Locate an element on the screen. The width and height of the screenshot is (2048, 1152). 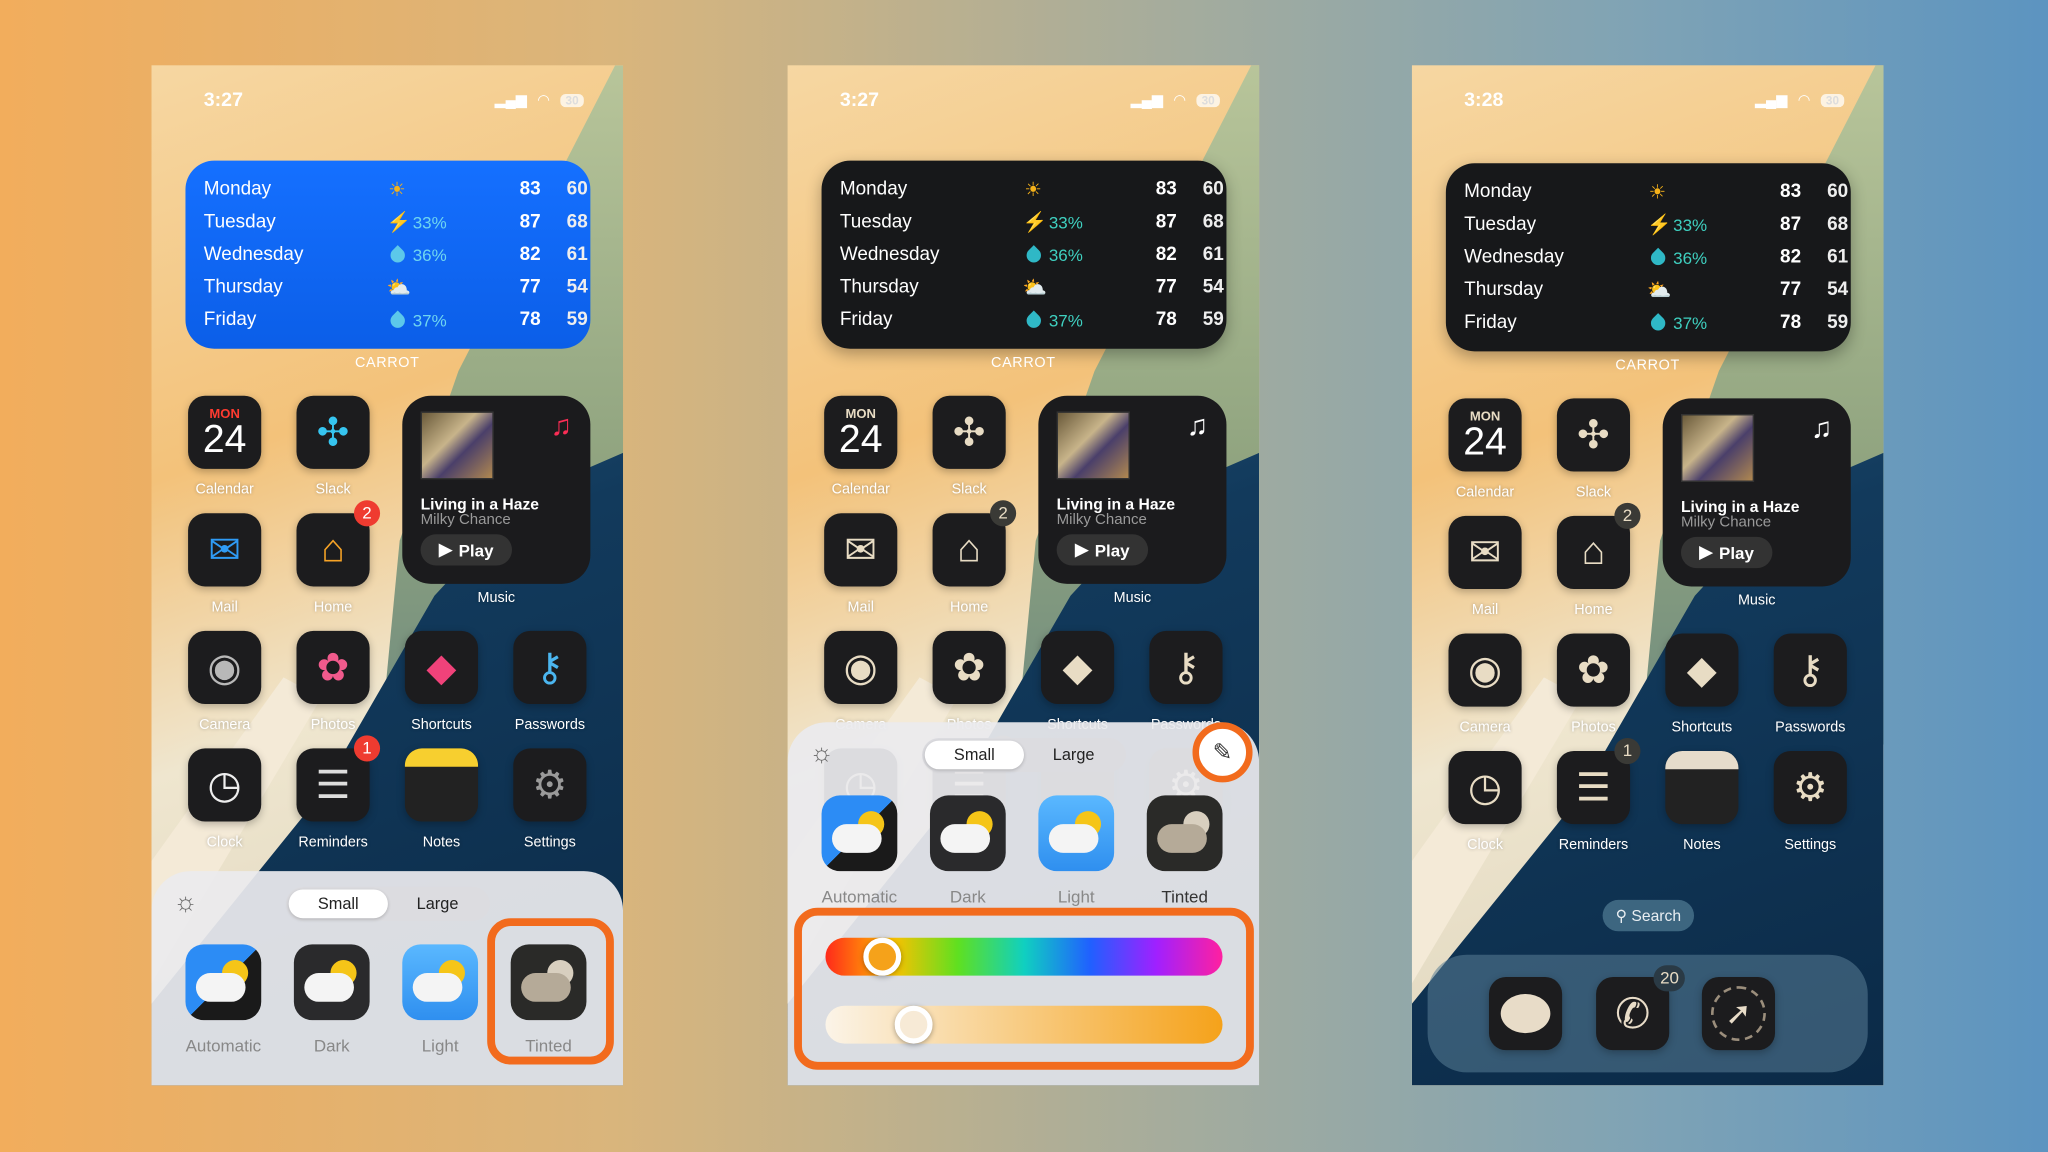
precip-chance: 36% is located at coordinates (429, 255).